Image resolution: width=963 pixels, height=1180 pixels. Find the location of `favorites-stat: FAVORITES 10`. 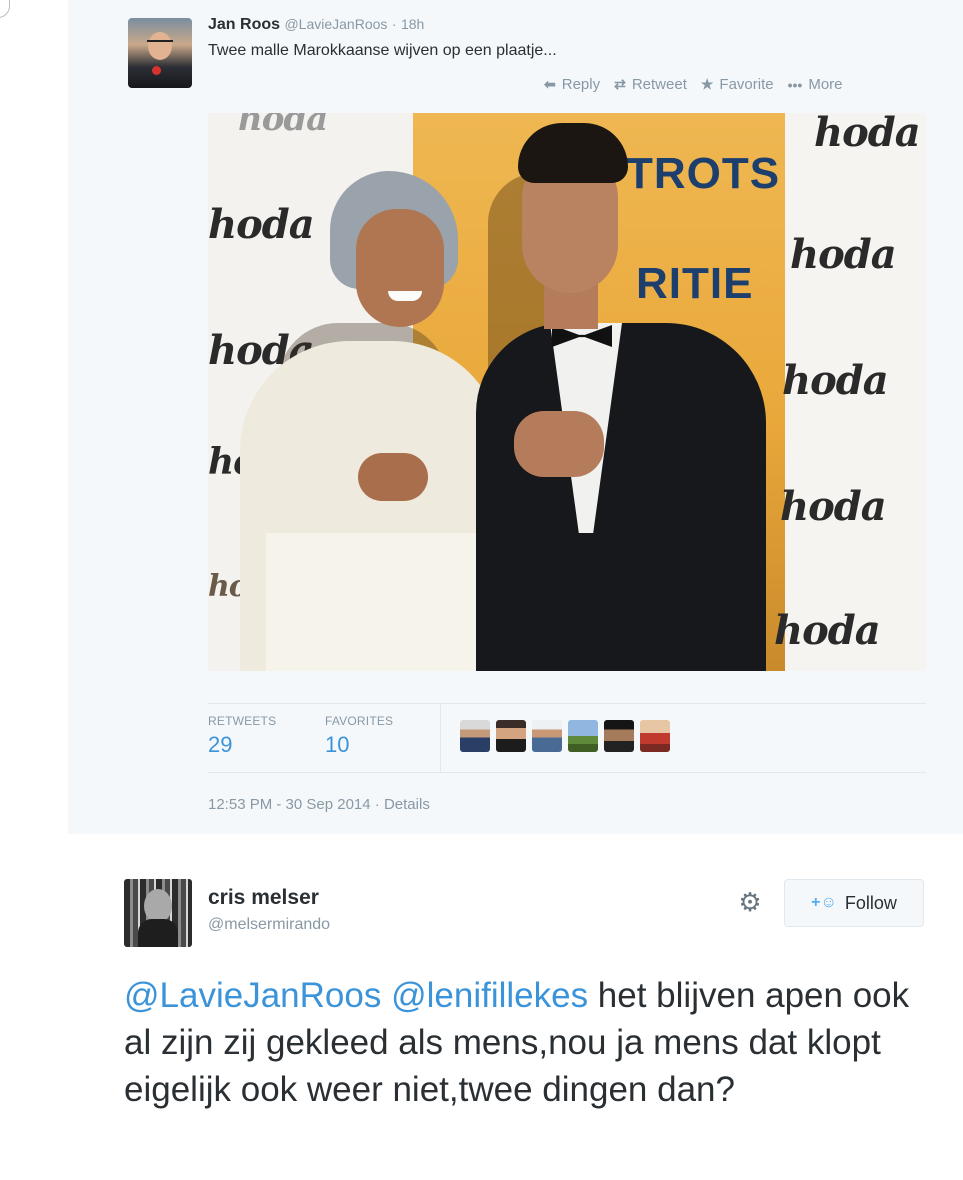

favorites-stat: FAVORITES 10 is located at coordinates (359, 736).